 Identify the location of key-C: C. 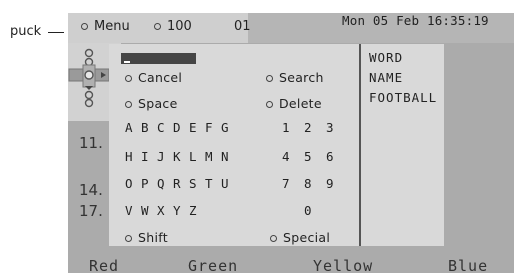
(165, 127).